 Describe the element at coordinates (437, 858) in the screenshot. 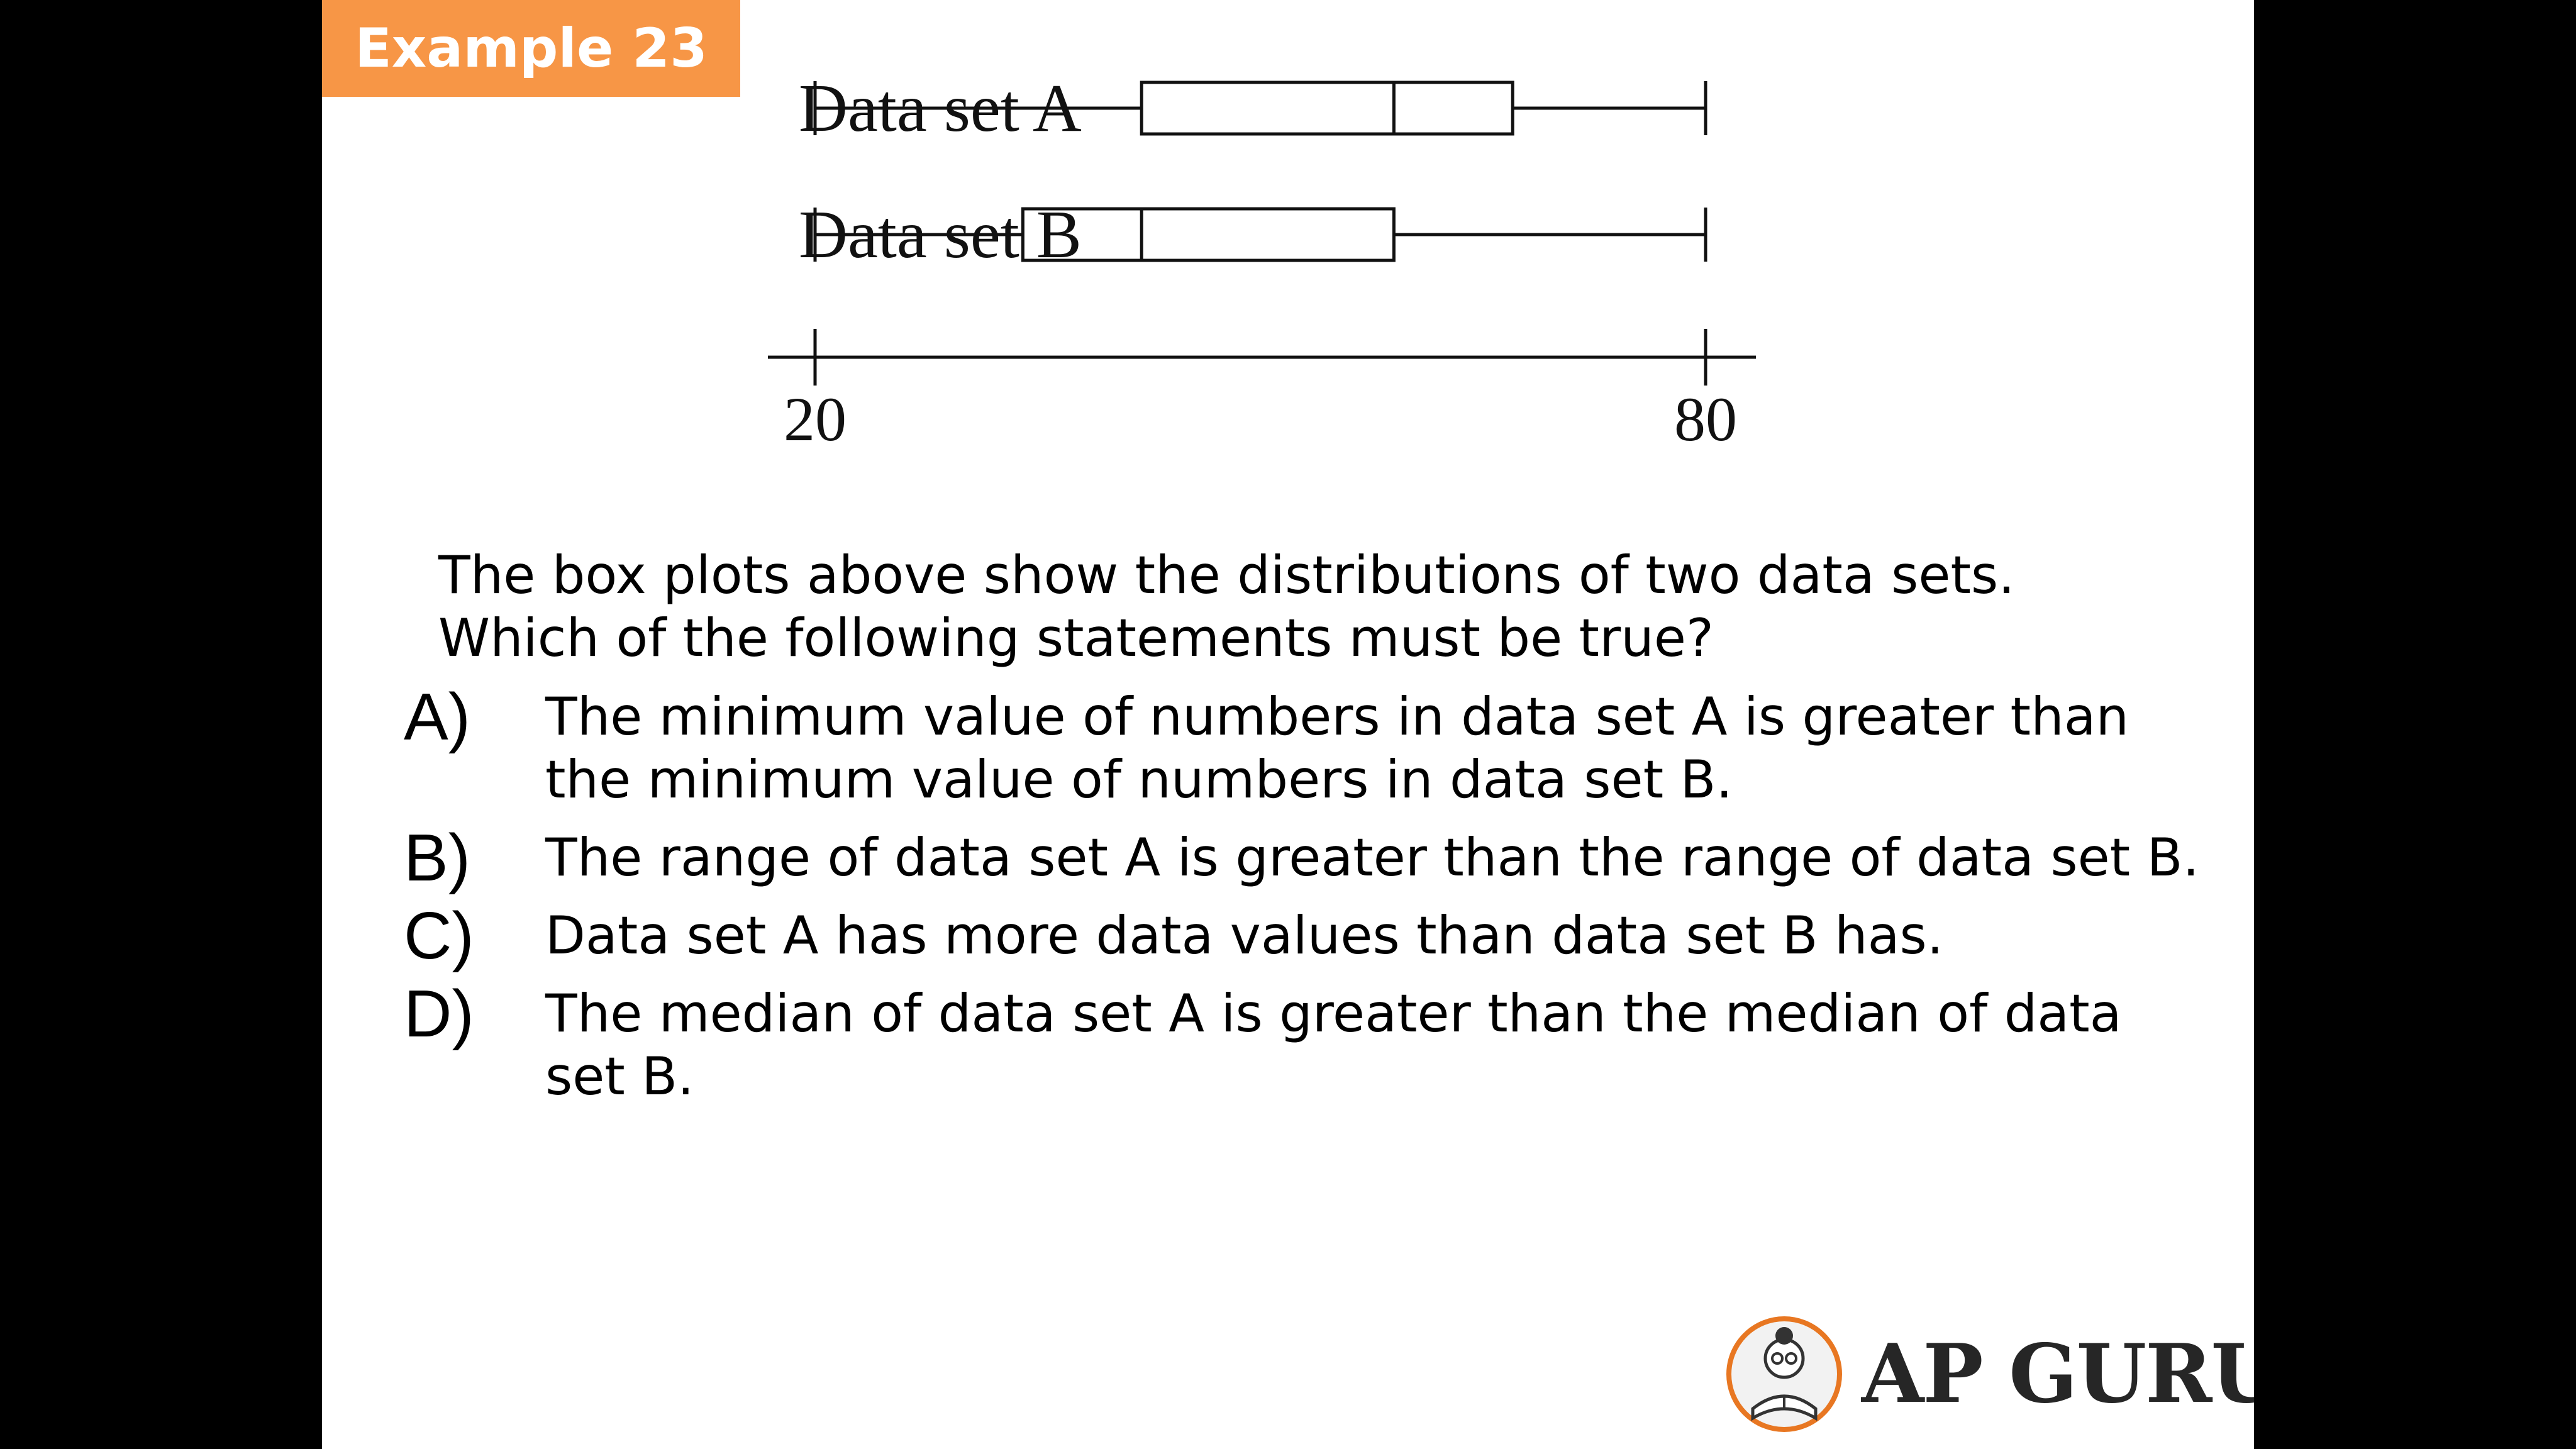

I see `choice-b-letter: B)` at that location.